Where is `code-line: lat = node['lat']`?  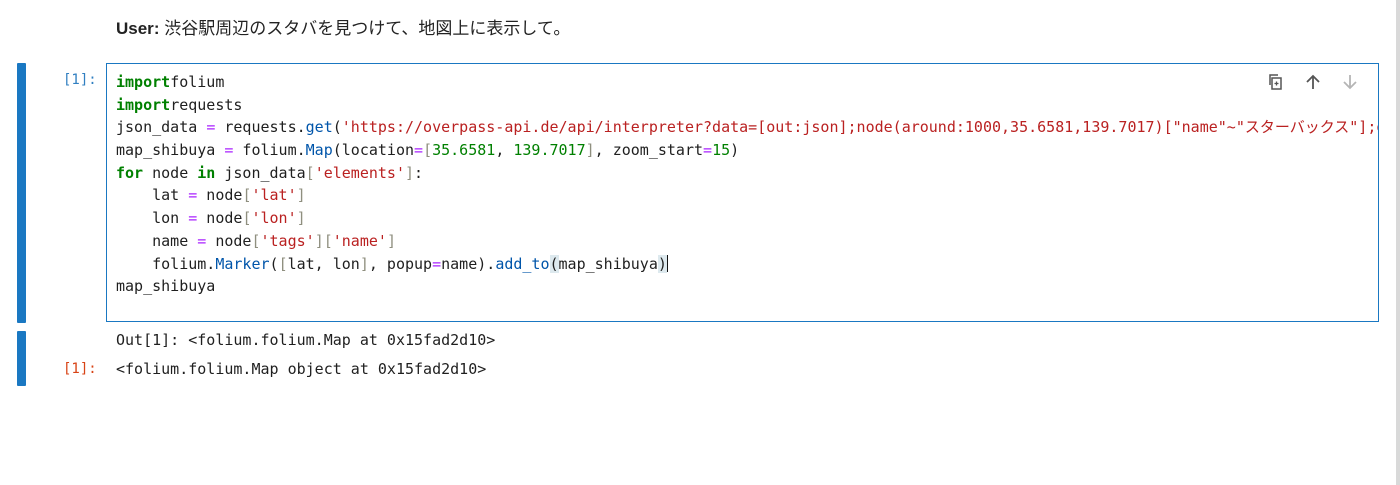 code-line: lat = node['lat'] is located at coordinates (747, 195).